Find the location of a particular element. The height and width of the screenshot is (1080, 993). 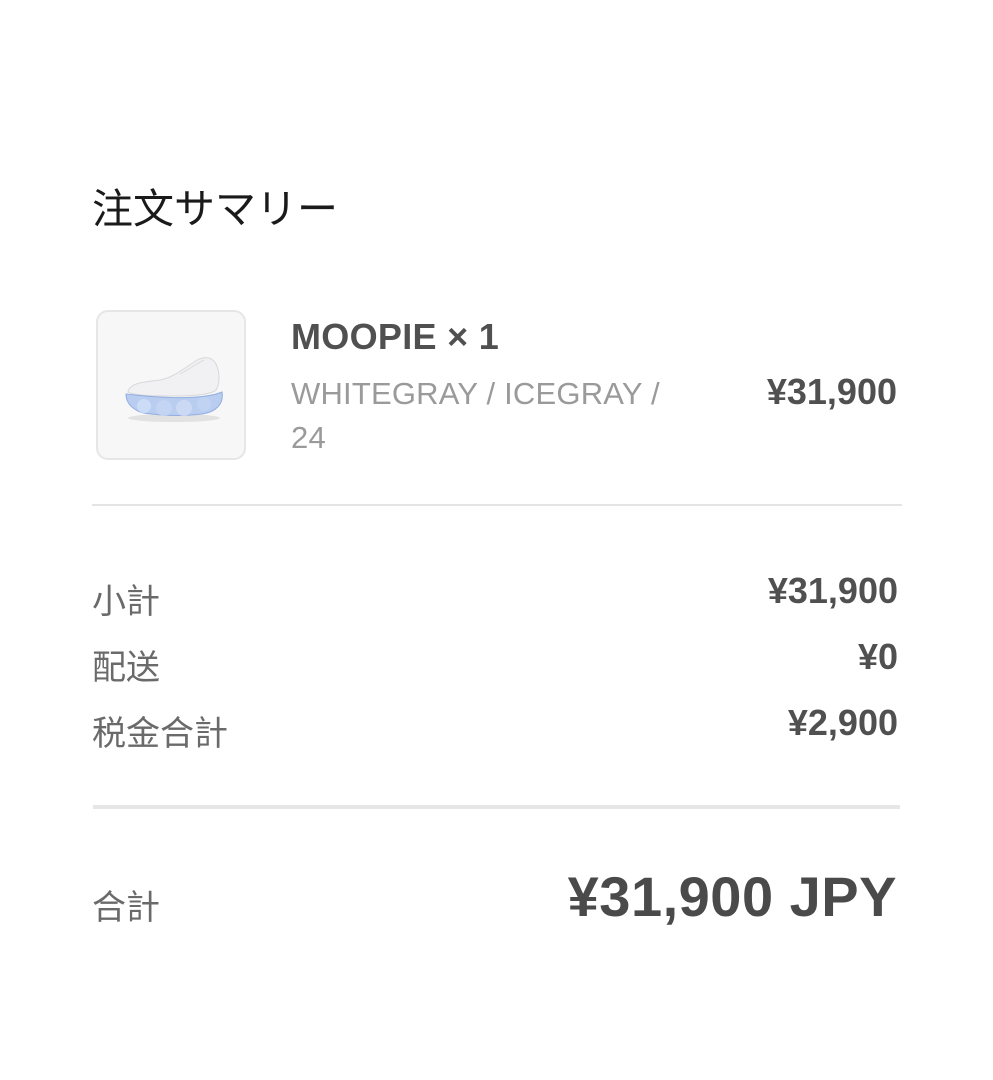

shipping-value: ¥0 is located at coordinates (877, 656).